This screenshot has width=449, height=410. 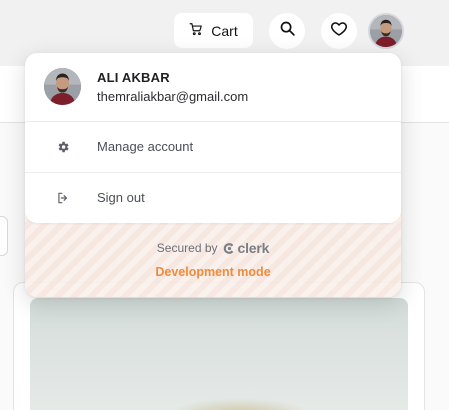 What do you see at coordinates (213, 87) in the screenshot?
I see `user-info: ALI AKBAR themraliakbar@gmail.com` at bounding box center [213, 87].